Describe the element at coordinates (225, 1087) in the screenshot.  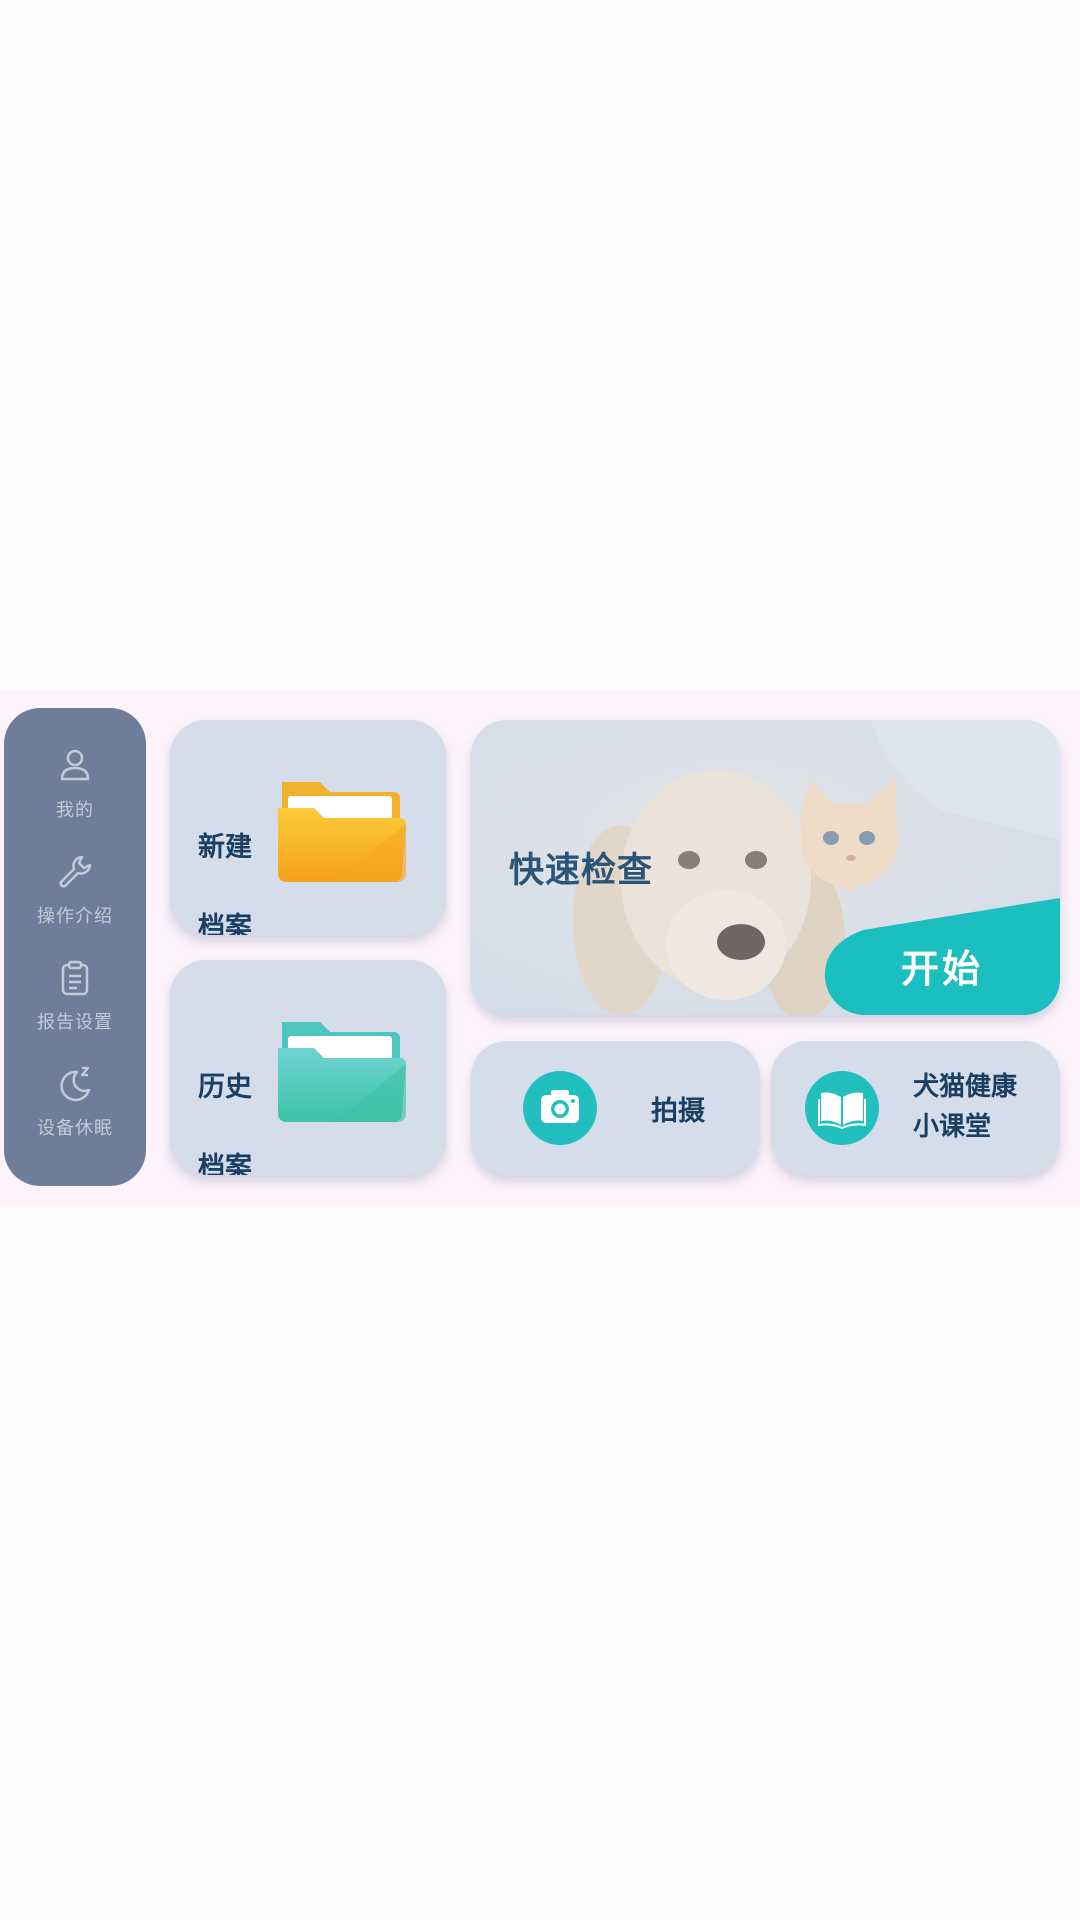
I see `history-record-line1: 历史` at that location.